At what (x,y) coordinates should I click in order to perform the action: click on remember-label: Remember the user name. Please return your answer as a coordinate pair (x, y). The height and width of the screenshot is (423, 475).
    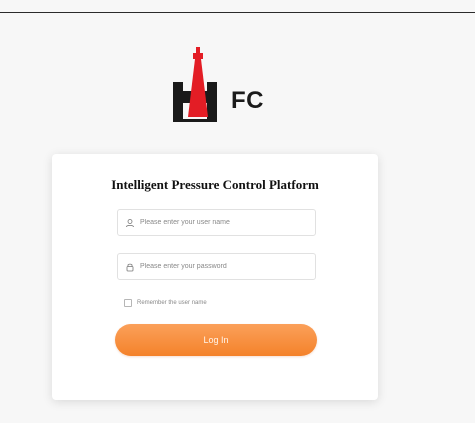
    Looking at the image, I should click on (172, 303).